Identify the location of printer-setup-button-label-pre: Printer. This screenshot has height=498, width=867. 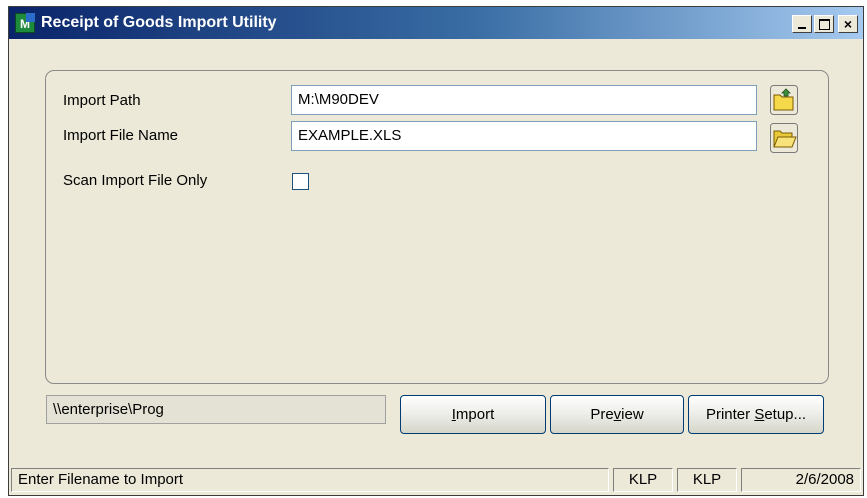
(730, 414).